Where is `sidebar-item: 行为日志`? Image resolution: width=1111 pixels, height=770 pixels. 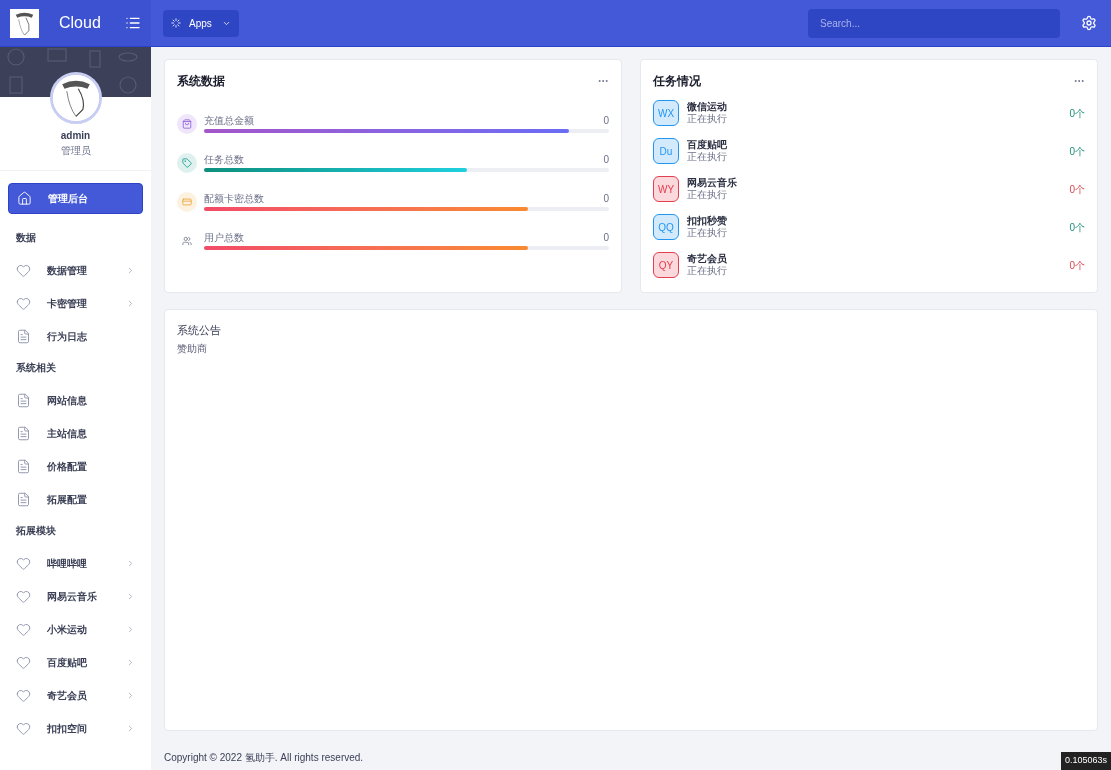 sidebar-item: 行为日志 is located at coordinates (75, 336).